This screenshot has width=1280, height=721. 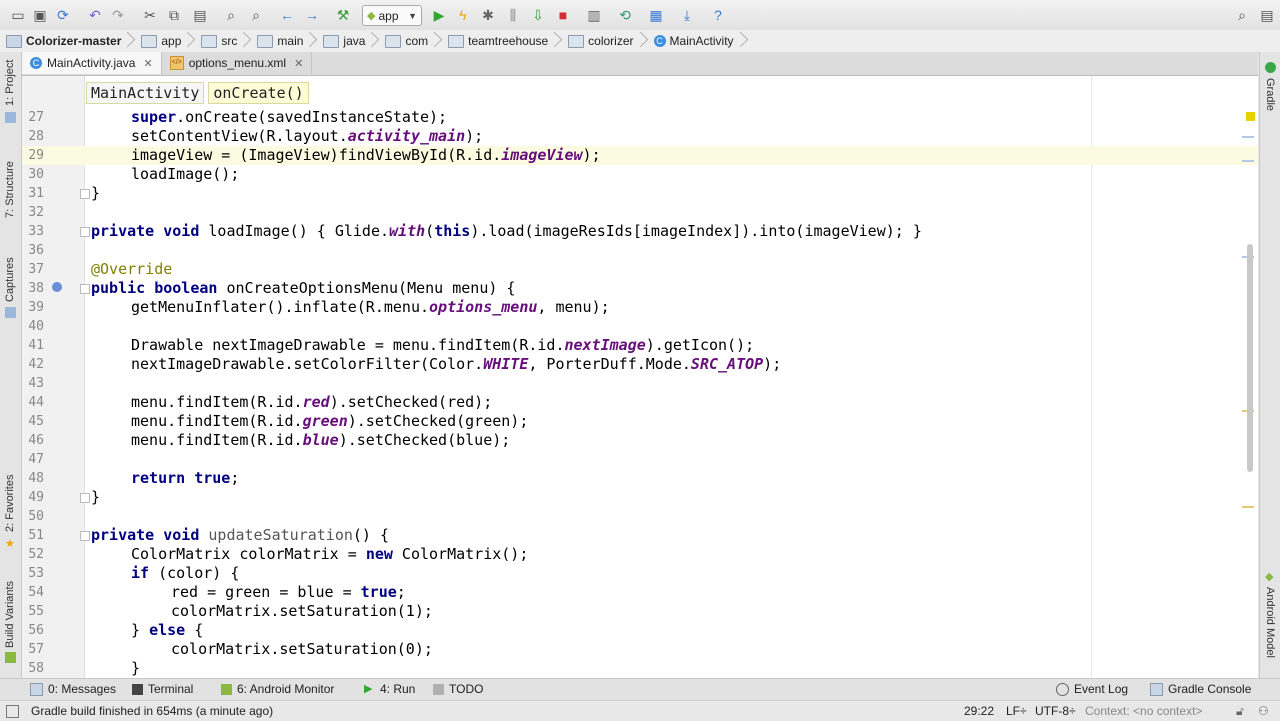 What do you see at coordinates (165, 41) in the screenshot?
I see `breadcrumb-item-app: app` at bounding box center [165, 41].